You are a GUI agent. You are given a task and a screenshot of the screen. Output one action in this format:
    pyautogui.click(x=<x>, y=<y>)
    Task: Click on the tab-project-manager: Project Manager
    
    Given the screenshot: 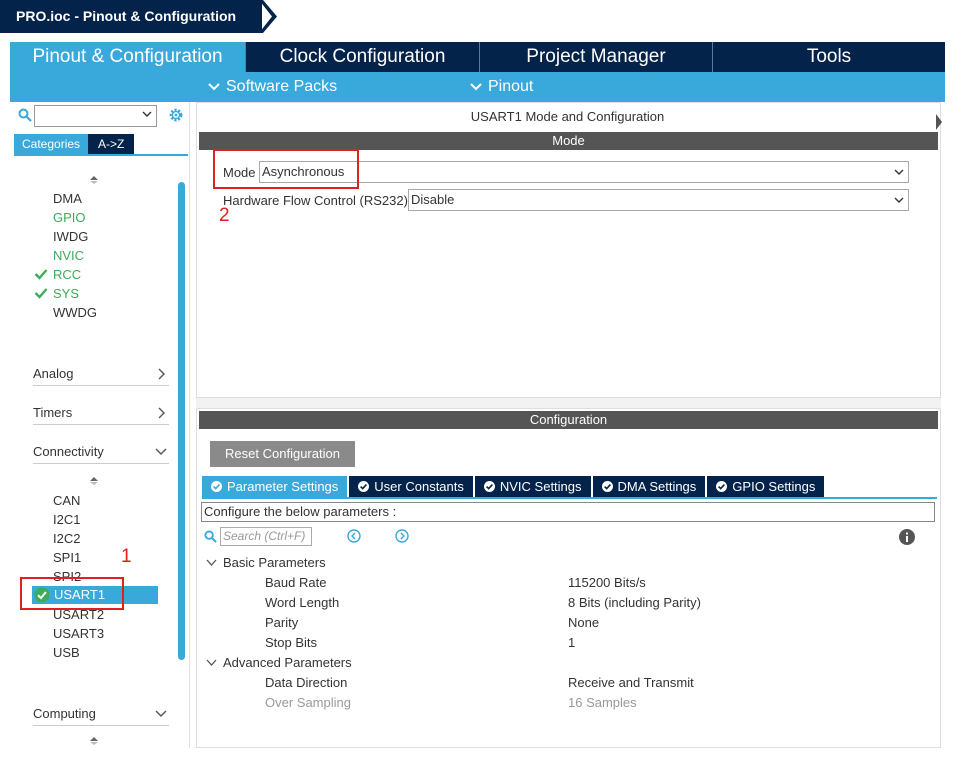 What is the action you would take?
    pyautogui.click(x=596, y=57)
    